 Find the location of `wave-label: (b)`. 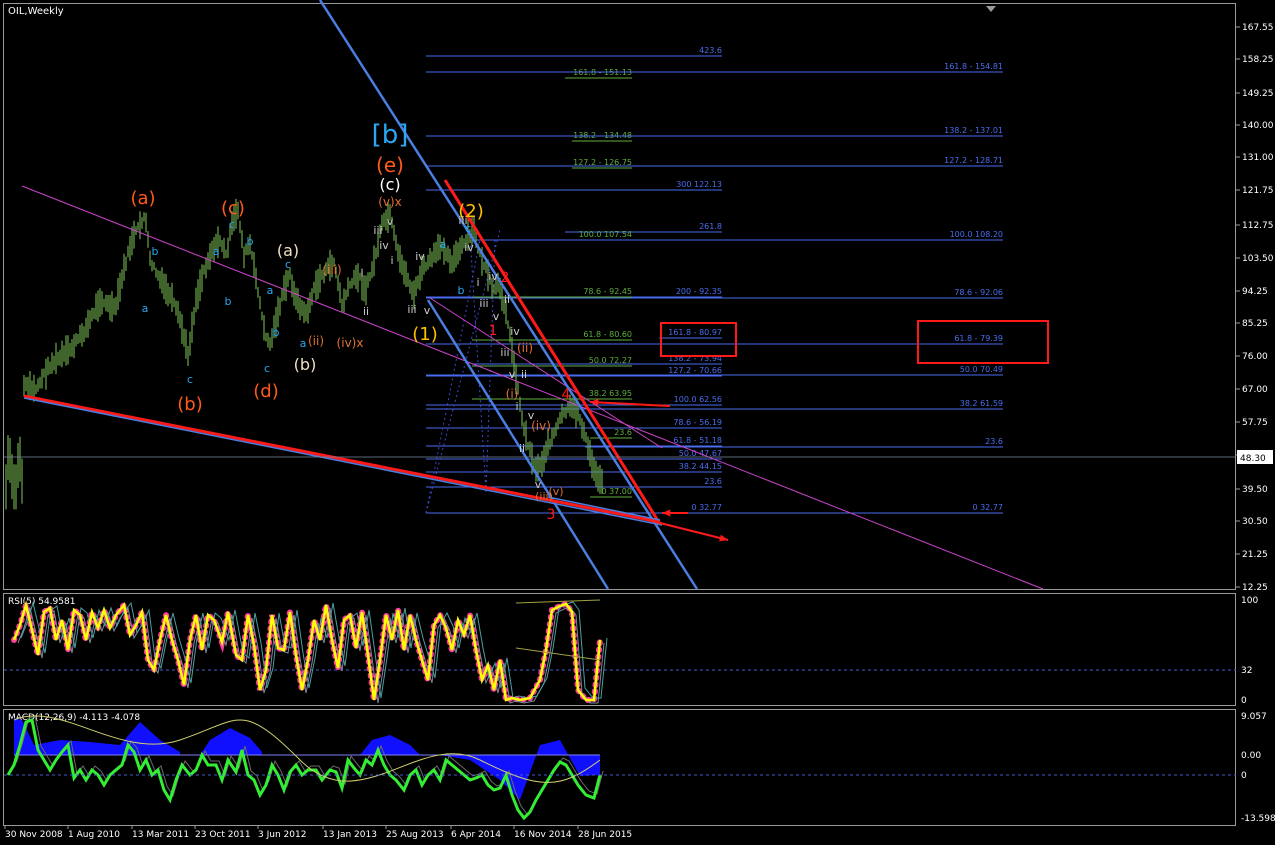

wave-label: (b) is located at coordinates (305, 364).